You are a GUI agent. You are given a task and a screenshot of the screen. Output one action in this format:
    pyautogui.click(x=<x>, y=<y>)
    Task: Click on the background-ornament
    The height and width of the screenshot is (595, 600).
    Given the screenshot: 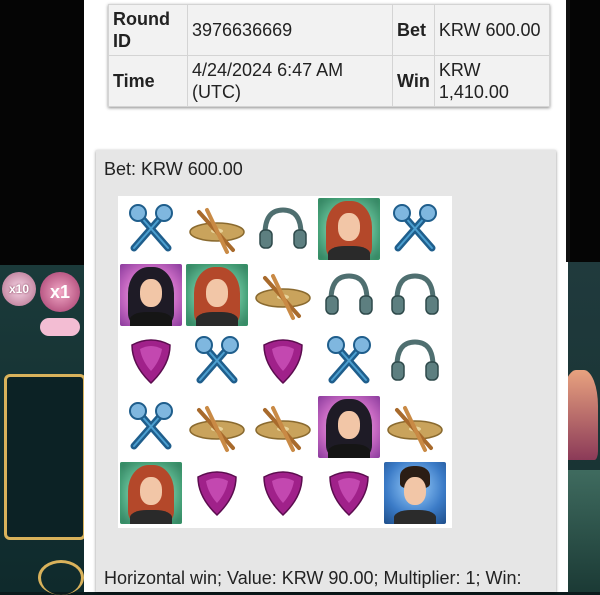 What is the action you would take?
    pyautogui.click(x=60, y=327)
    